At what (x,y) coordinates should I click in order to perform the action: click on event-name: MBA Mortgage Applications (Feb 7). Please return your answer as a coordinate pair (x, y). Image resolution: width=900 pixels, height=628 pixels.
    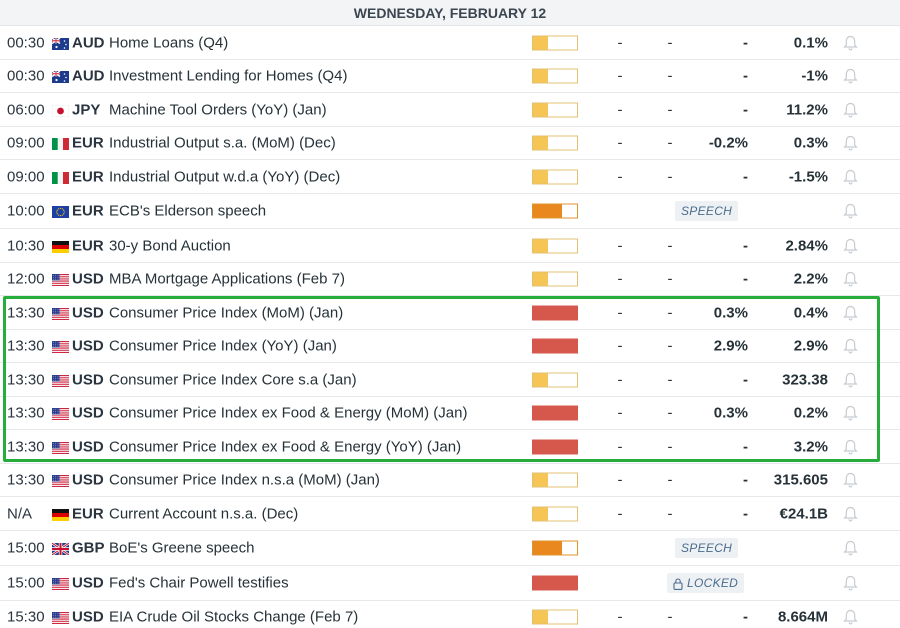
    Looking at the image, I should click on (227, 279).